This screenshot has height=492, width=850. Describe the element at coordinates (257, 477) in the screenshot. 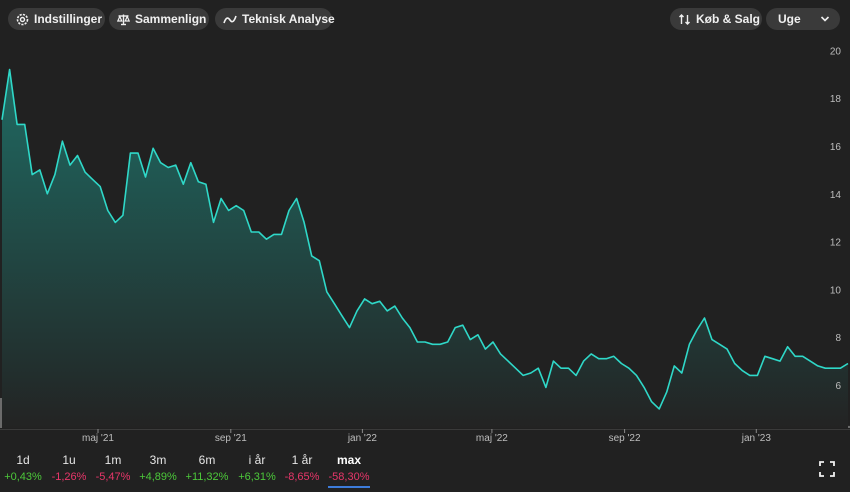

I see `period-change: +6,31%` at that location.